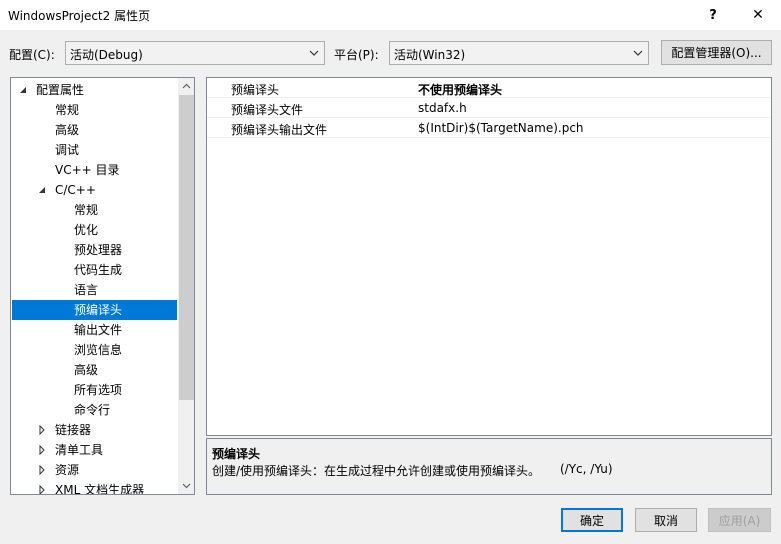 Image resolution: width=781 pixels, height=544 pixels. What do you see at coordinates (186, 247) in the screenshot?
I see `scrollbar-thumb` at bounding box center [186, 247].